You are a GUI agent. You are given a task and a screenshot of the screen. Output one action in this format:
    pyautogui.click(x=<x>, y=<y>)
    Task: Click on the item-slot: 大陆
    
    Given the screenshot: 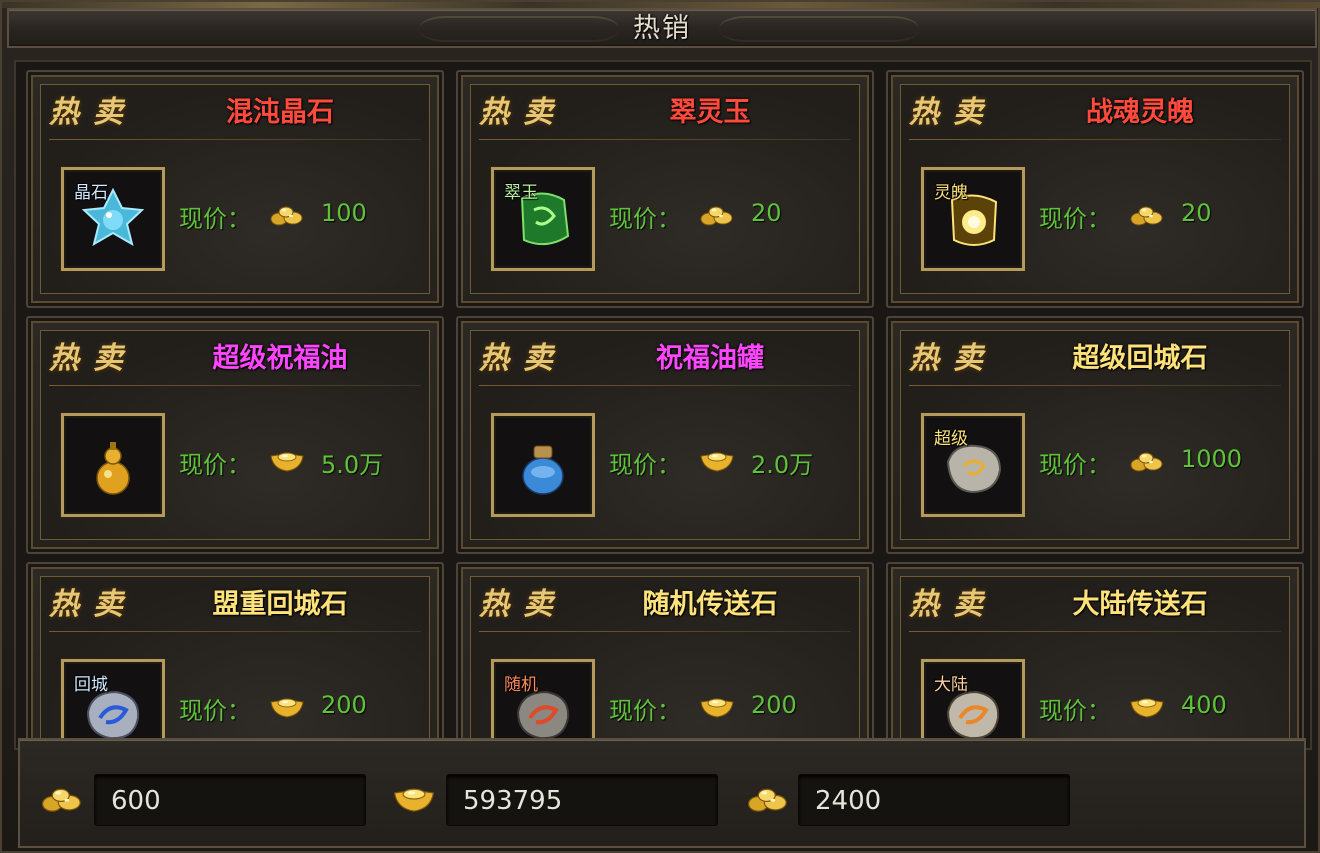 What is the action you would take?
    pyautogui.click(x=973, y=703)
    